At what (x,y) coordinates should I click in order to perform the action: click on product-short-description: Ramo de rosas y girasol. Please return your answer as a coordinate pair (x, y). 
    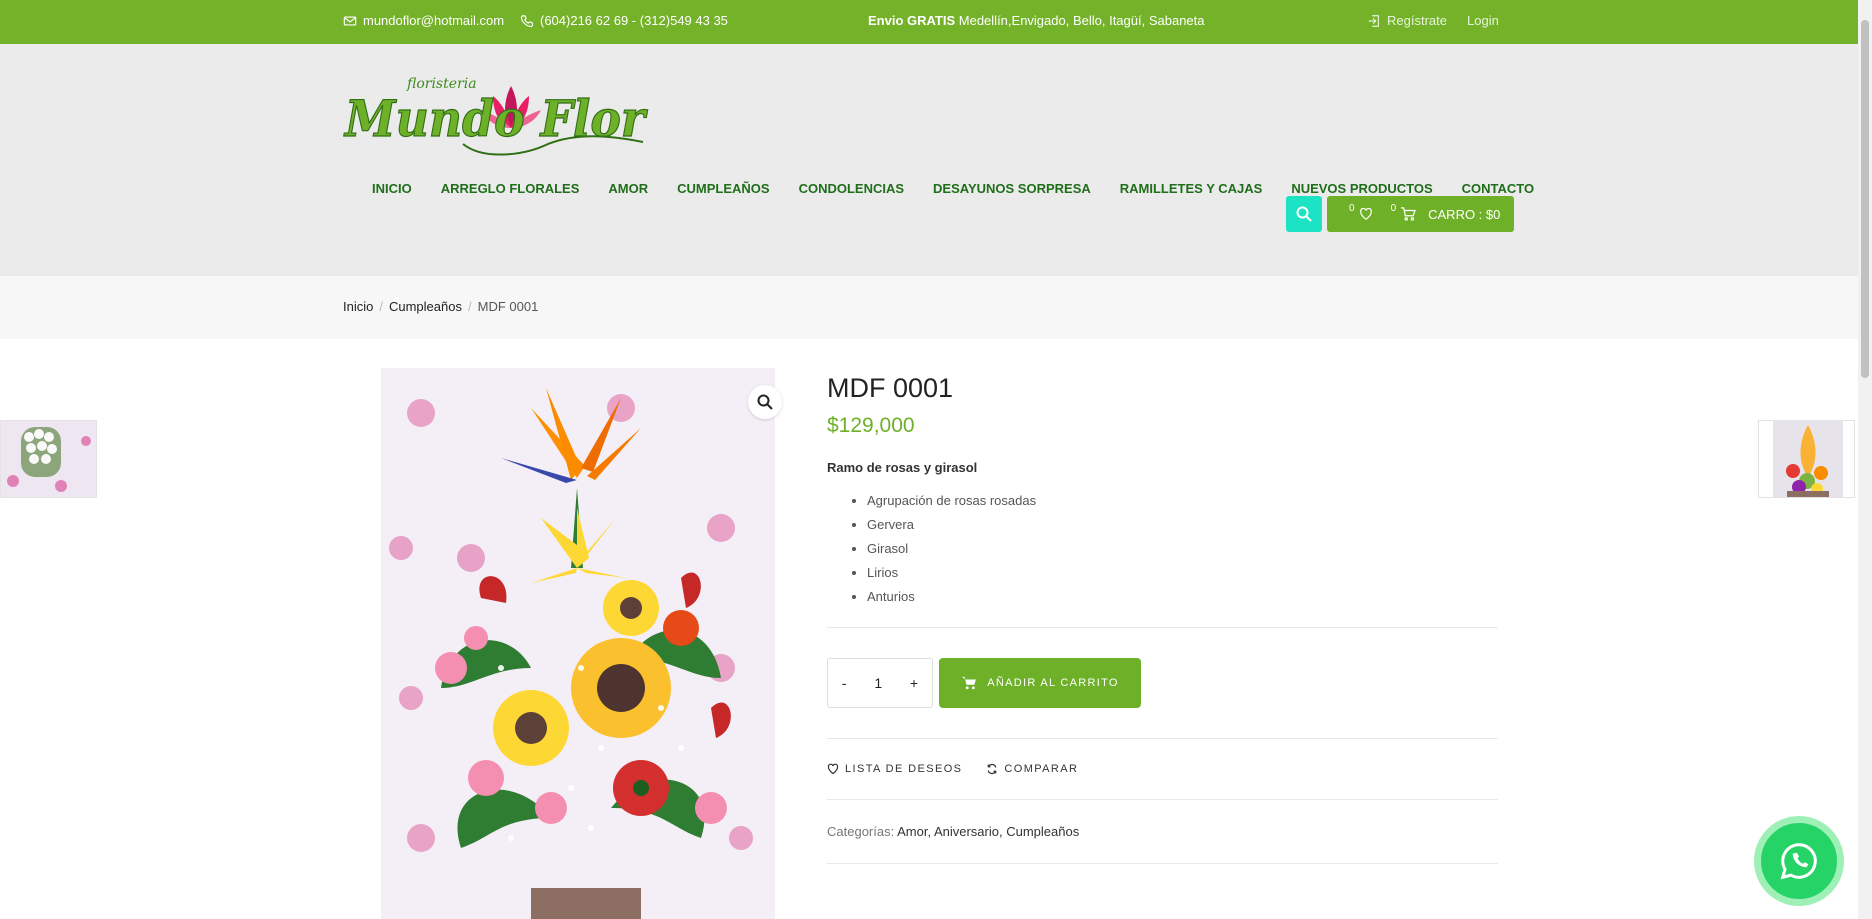
    Looking at the image, I should click on (902, 467).